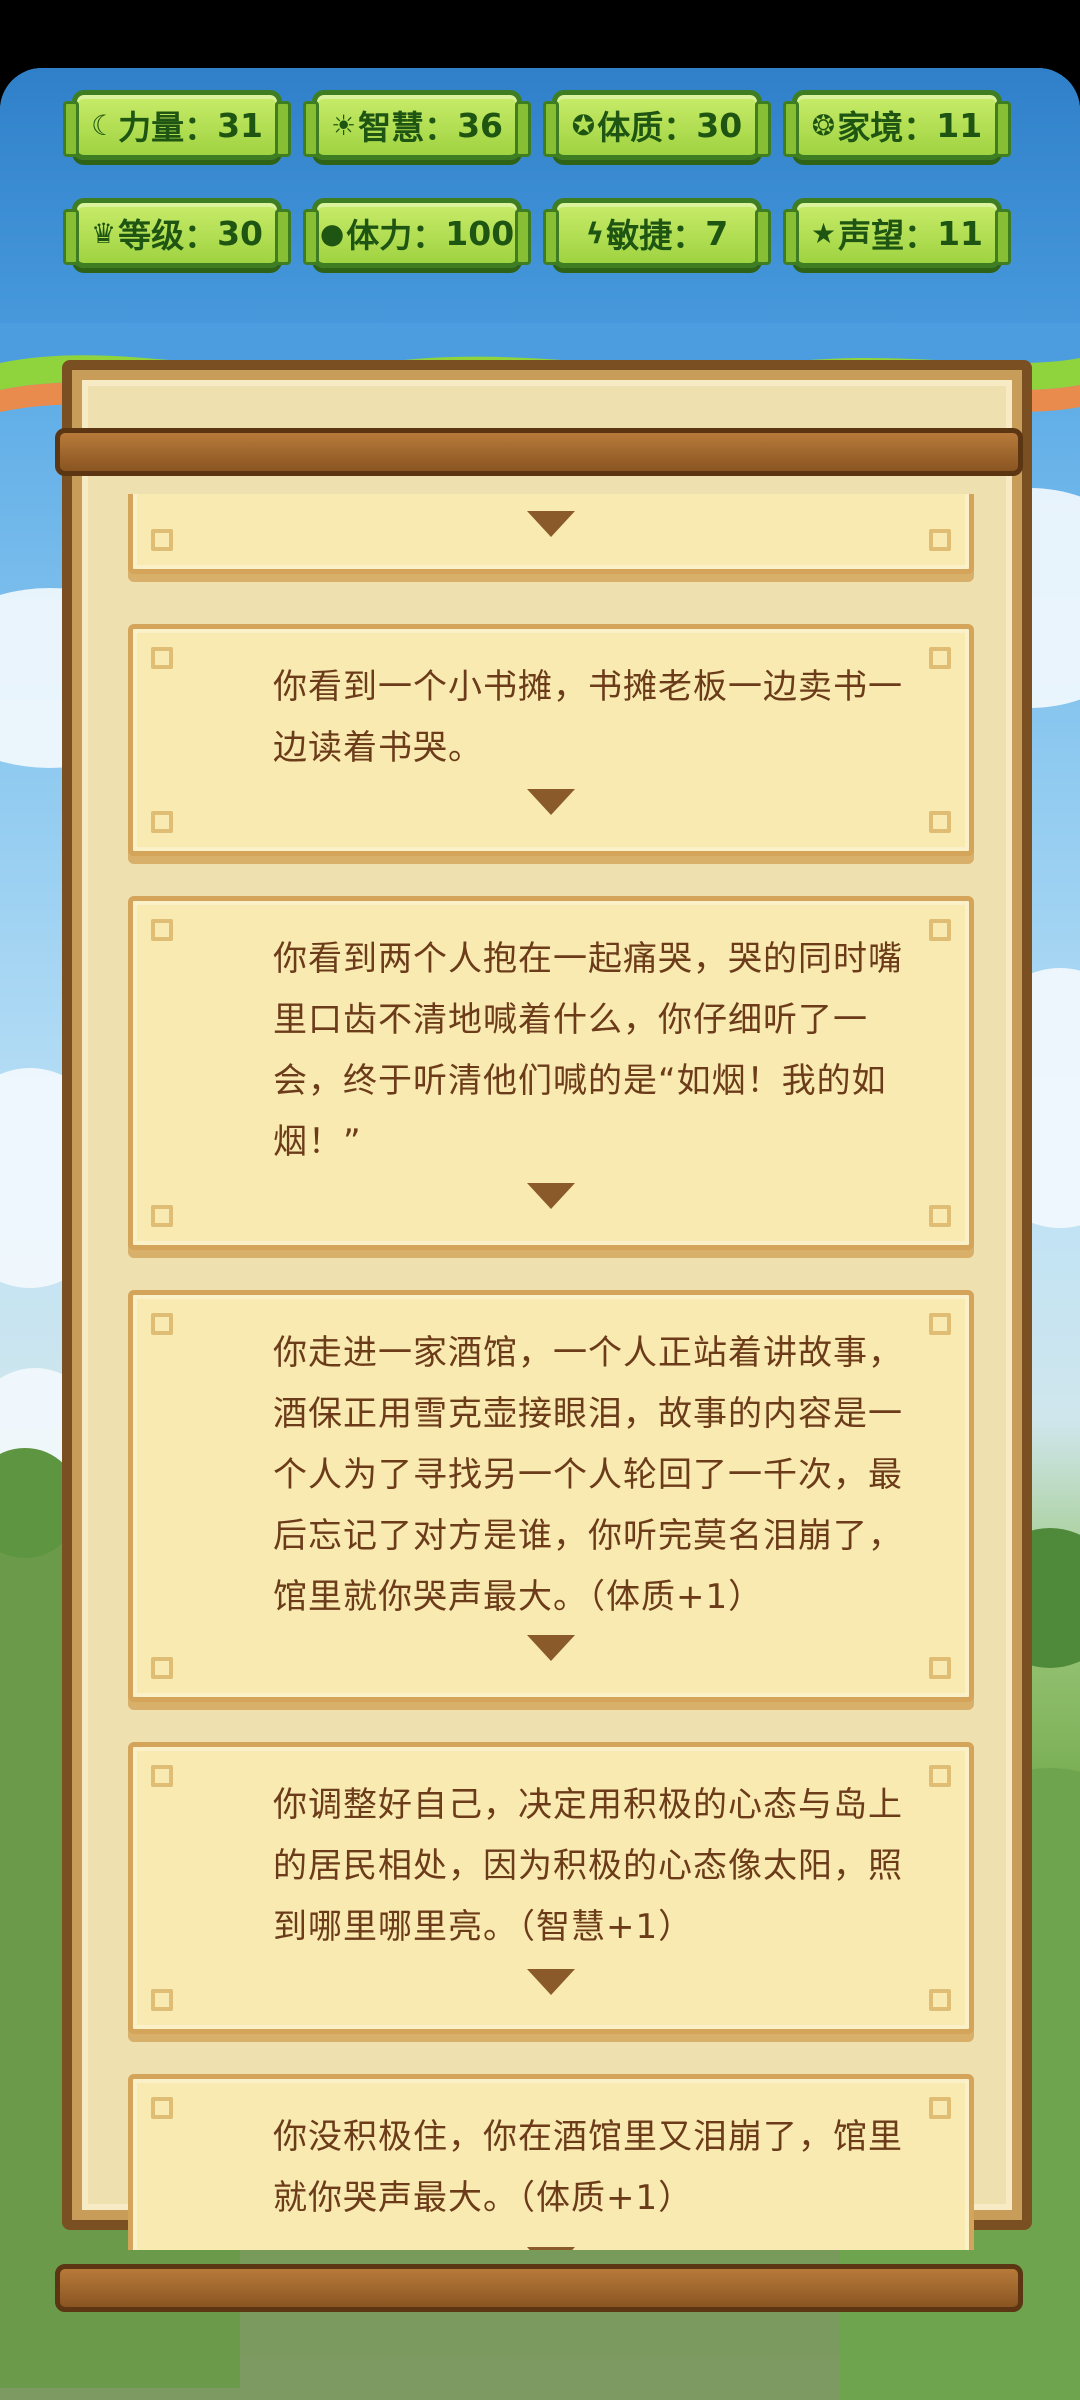 This screenshot has height=2400, width=1080. I want to click on stat-value: 100, so click(480, 233).